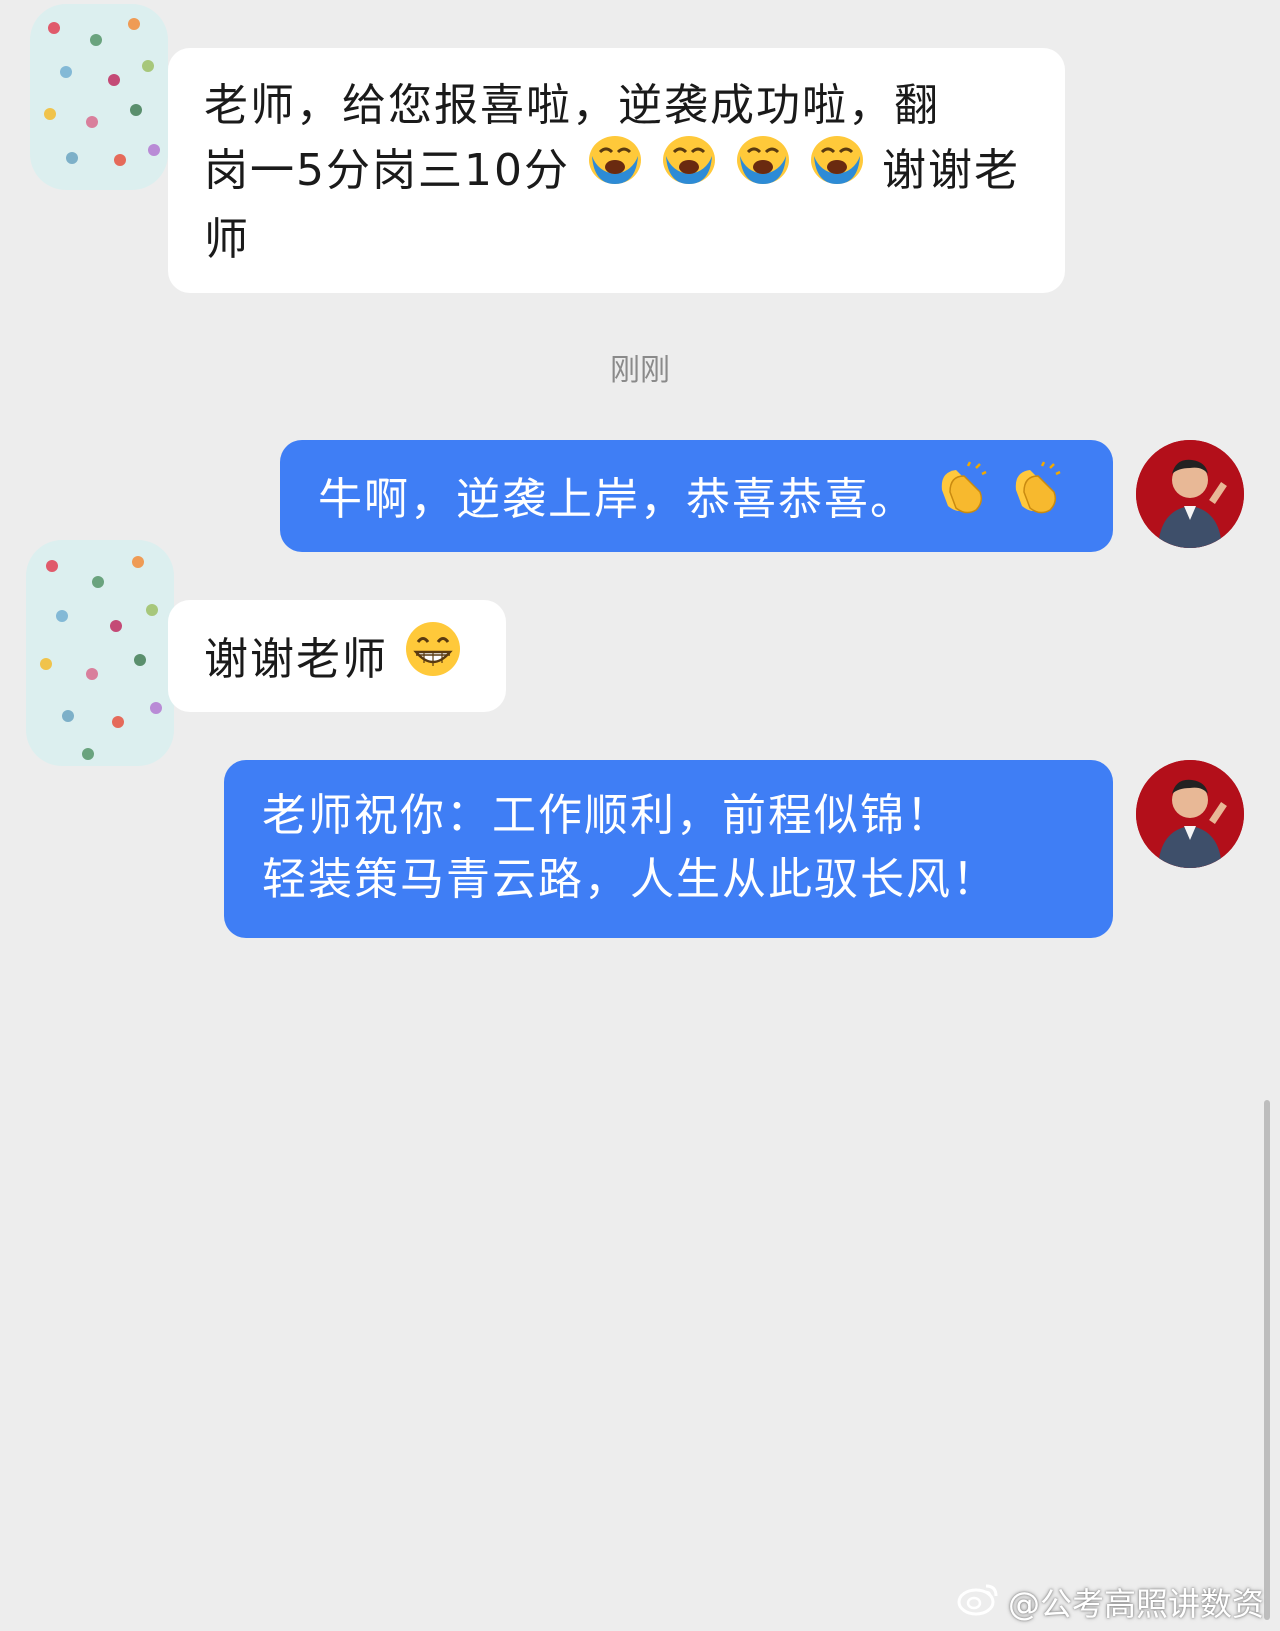 This screenshot has width=1280, height=1631. I want to click on message-text-line: 岗一5分岗三10分 谢谢老, so click(616, 172).